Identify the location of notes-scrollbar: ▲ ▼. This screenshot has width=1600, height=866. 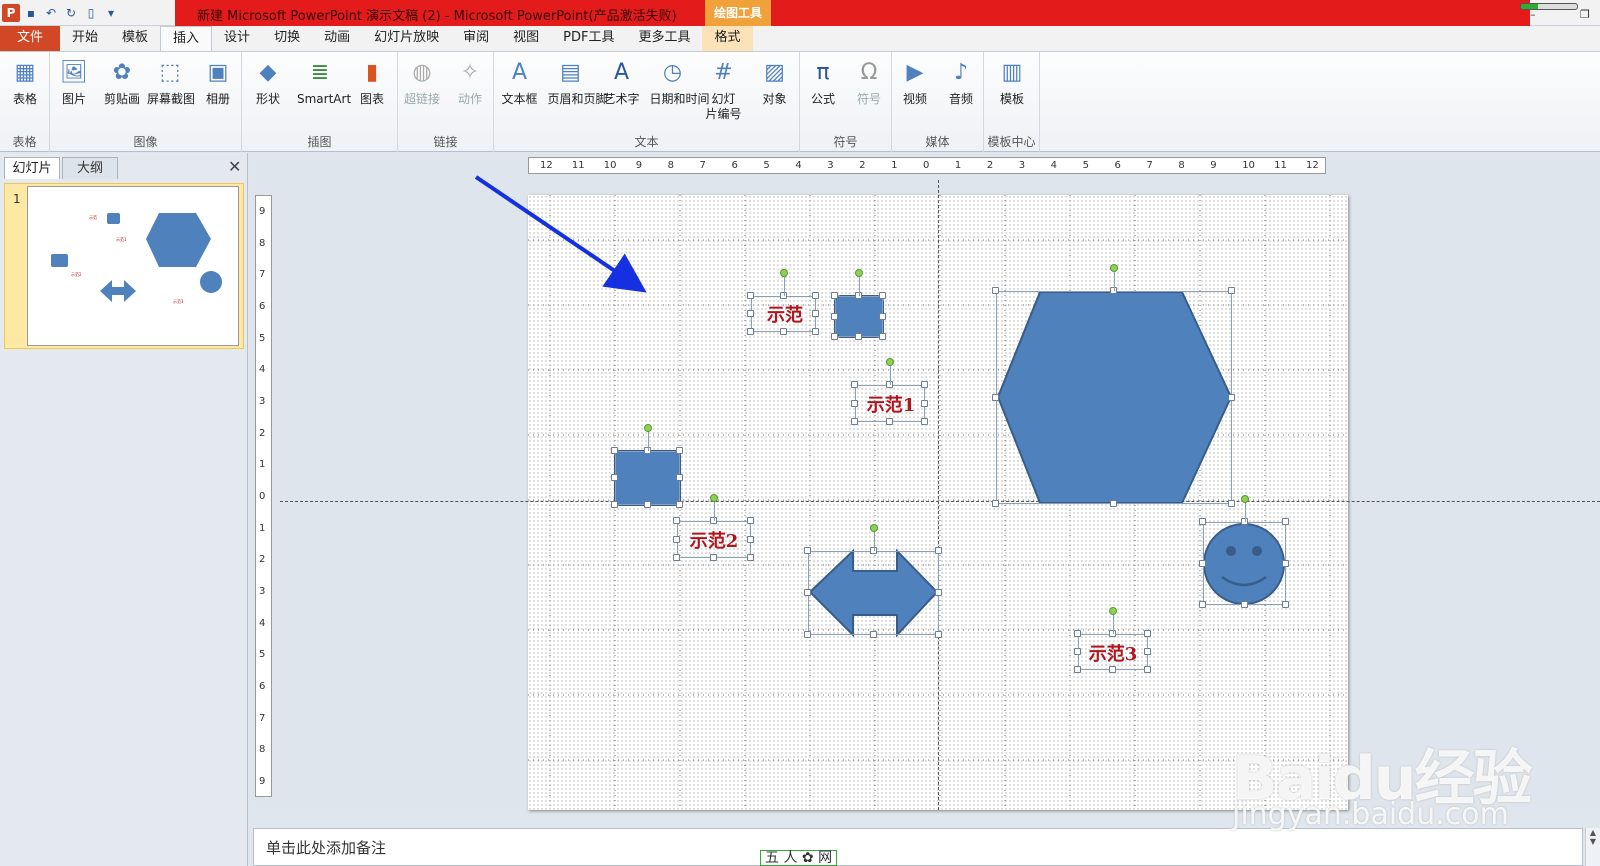
(1592, 847).